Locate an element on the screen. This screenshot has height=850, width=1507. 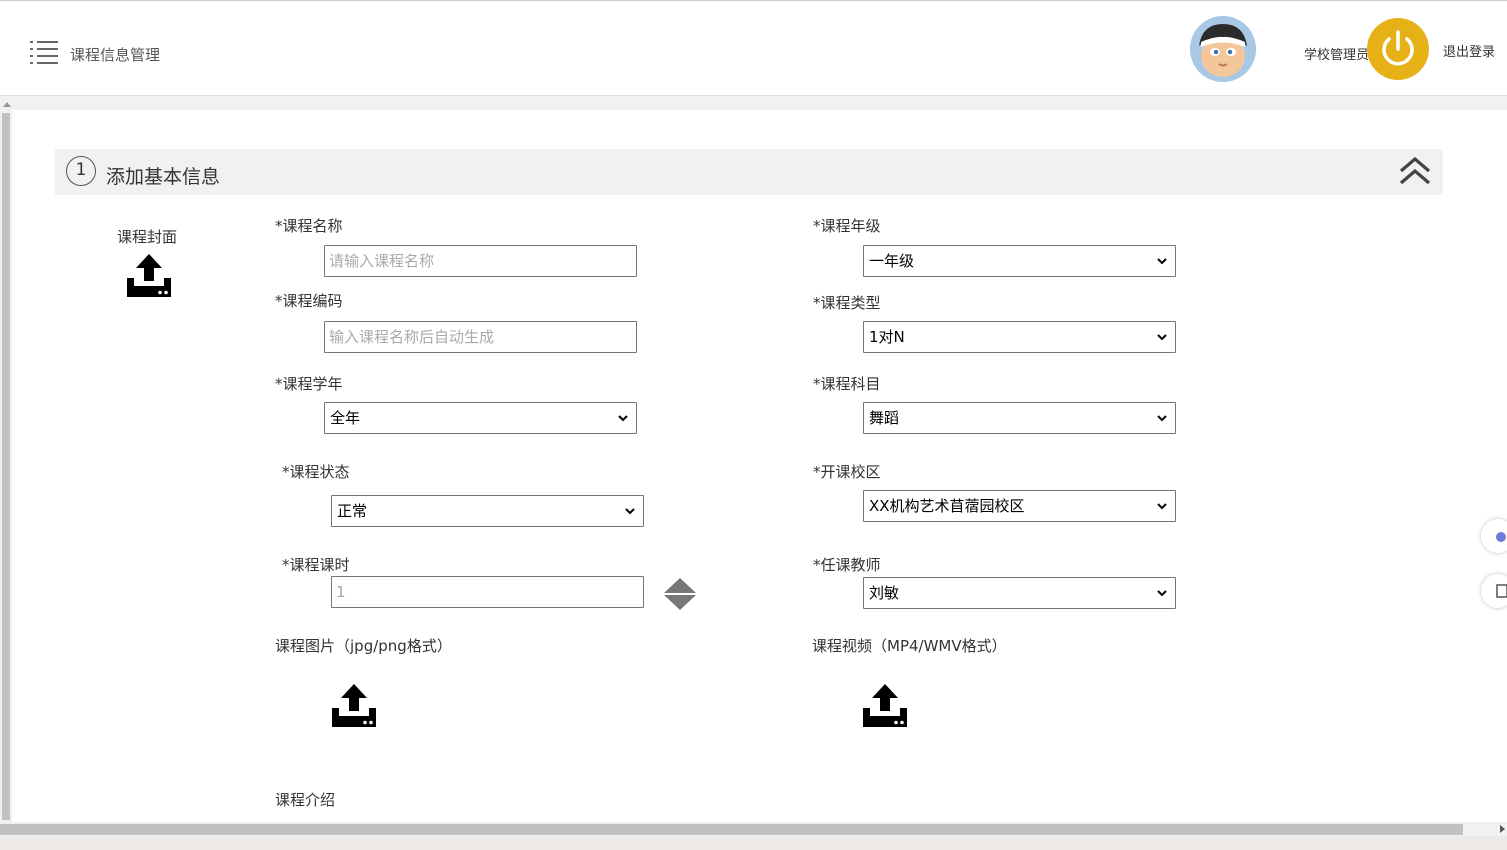
course-type-select: 1对N is located at coordinates (1019, 337).